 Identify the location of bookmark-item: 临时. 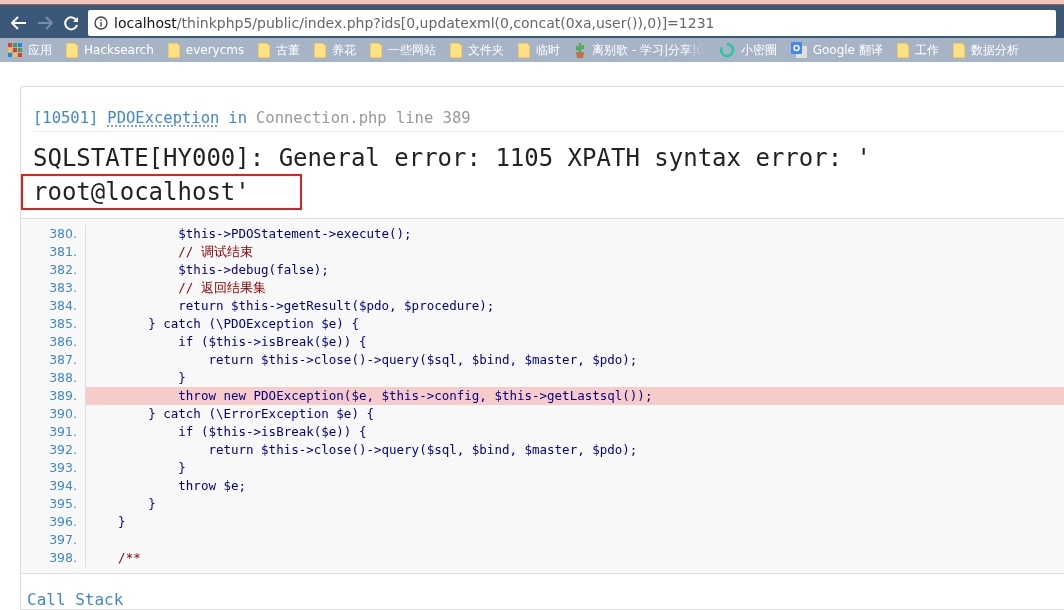
(539, 50).